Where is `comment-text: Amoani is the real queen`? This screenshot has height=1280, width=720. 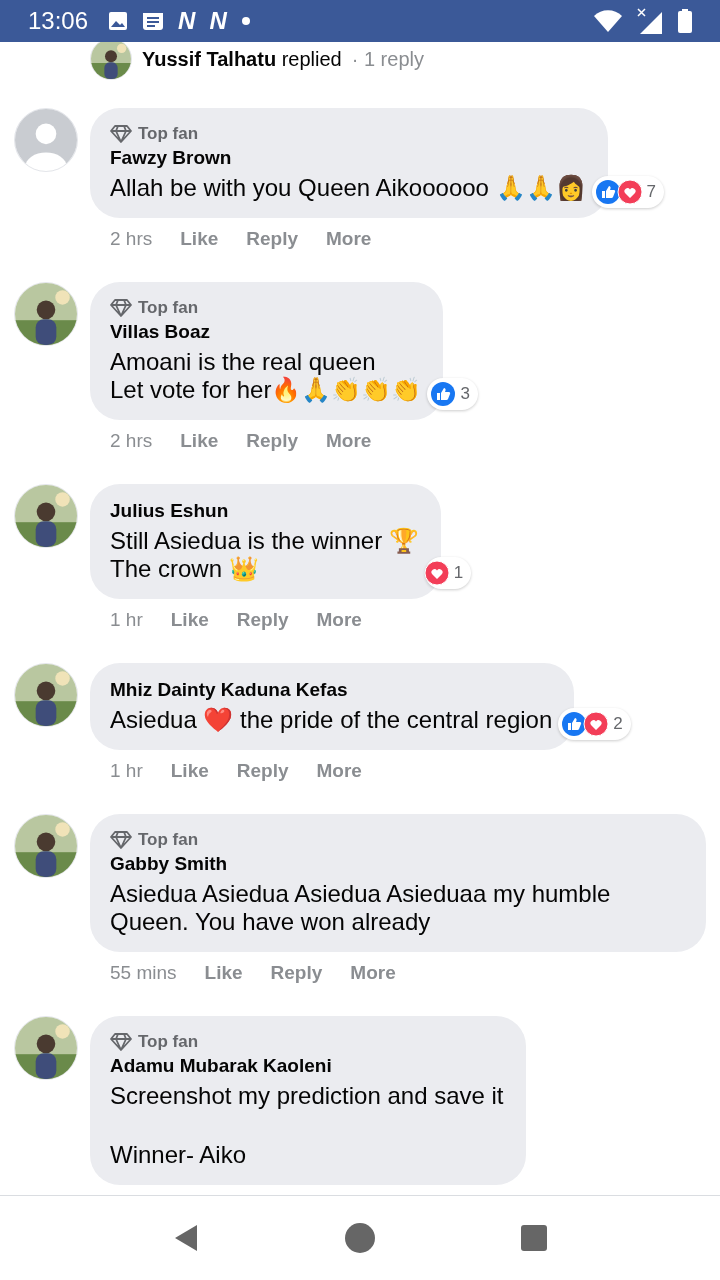 comment-text: Amoani is the real queen is located at coordinates (243, 361).